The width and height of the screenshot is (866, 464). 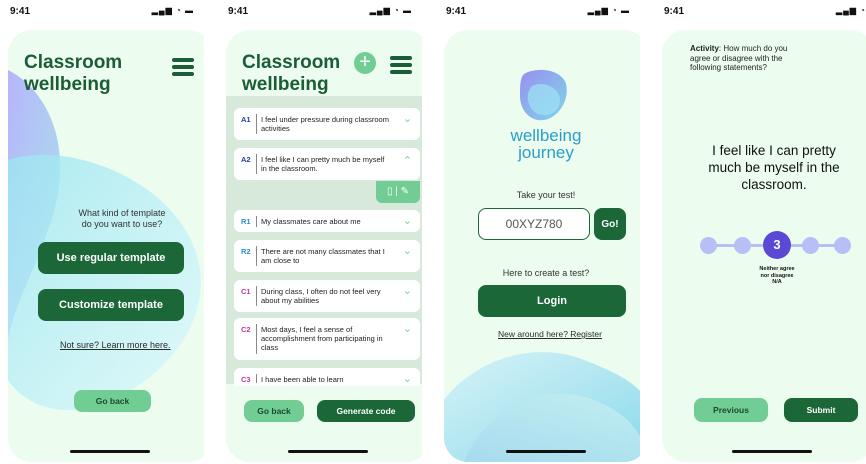 What do you see at coordinates (366, 411) in the screenshot?
I see `generate-code-button: Generate code` at bounding box center [366, 411].